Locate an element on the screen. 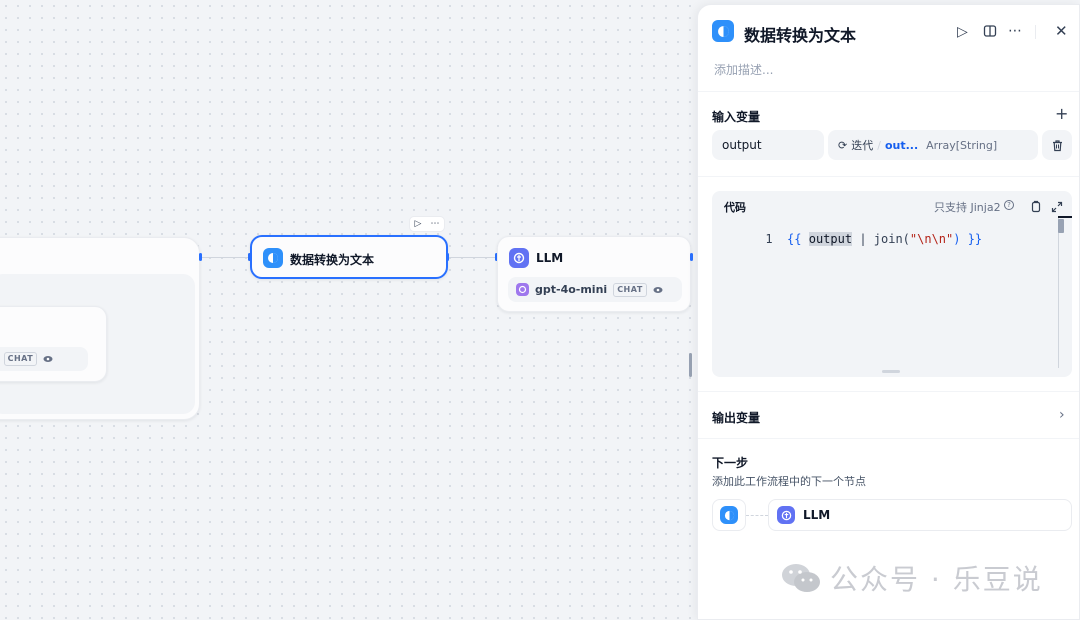 The width and height of the screenshot is (1080, 620). template-node-toolbar: ▷ ⋯ is located at coordinates (427, 224).